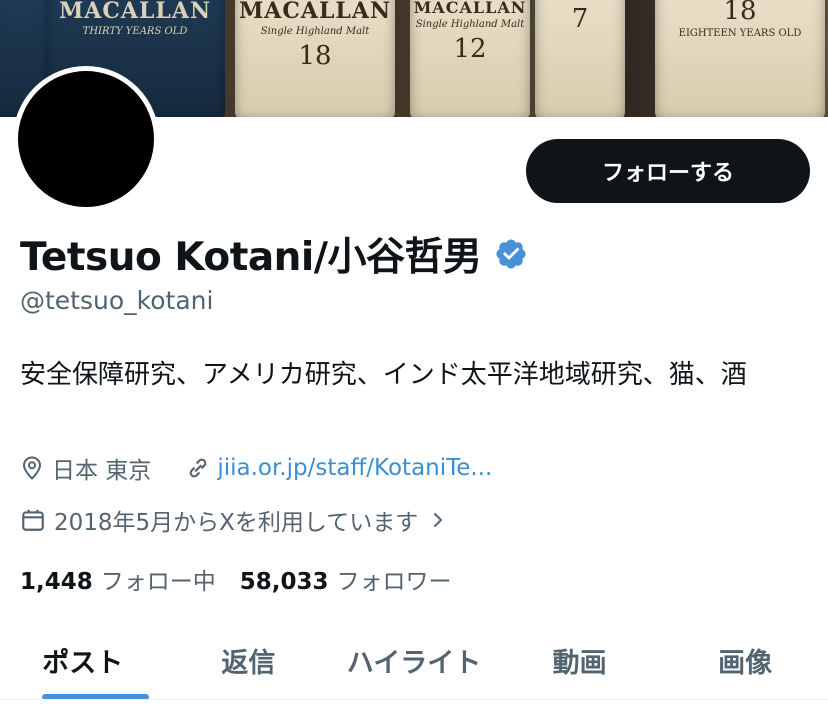  What do you see at coordinates (745, 663) in the screenshot?
I see `tab-label: 画像` at bounding box center [745, 663].